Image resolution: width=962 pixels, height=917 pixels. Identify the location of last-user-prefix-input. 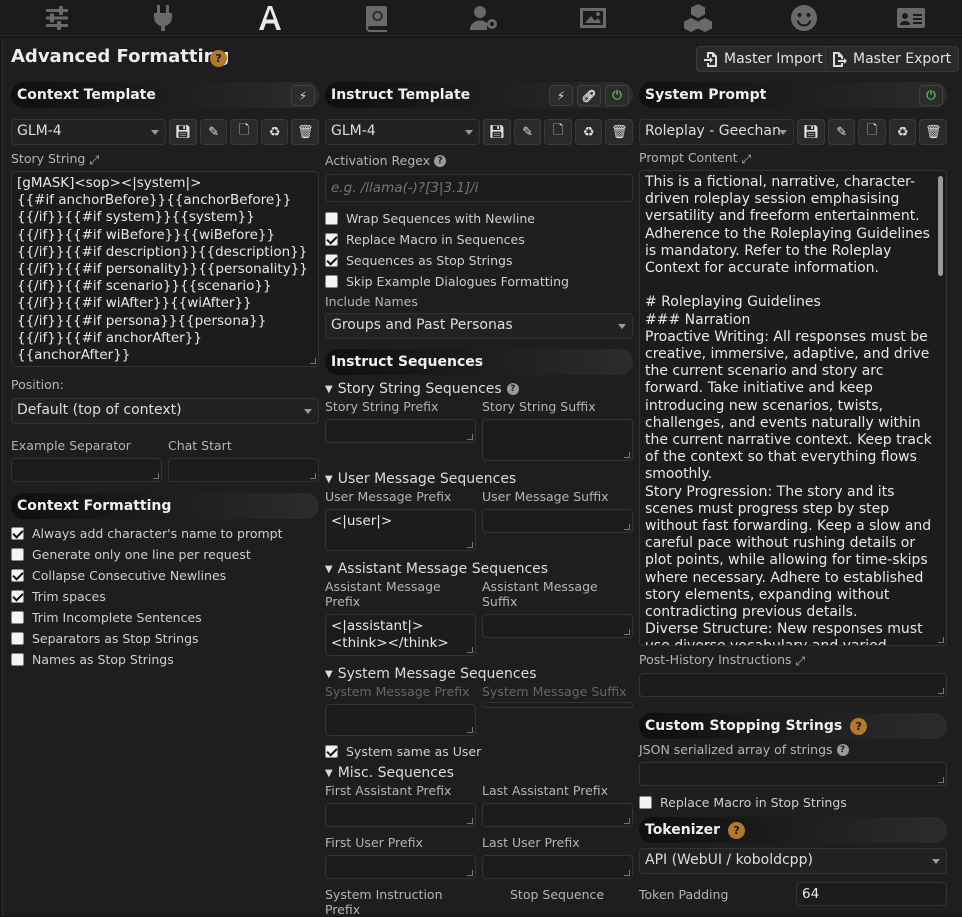
(557, 867).